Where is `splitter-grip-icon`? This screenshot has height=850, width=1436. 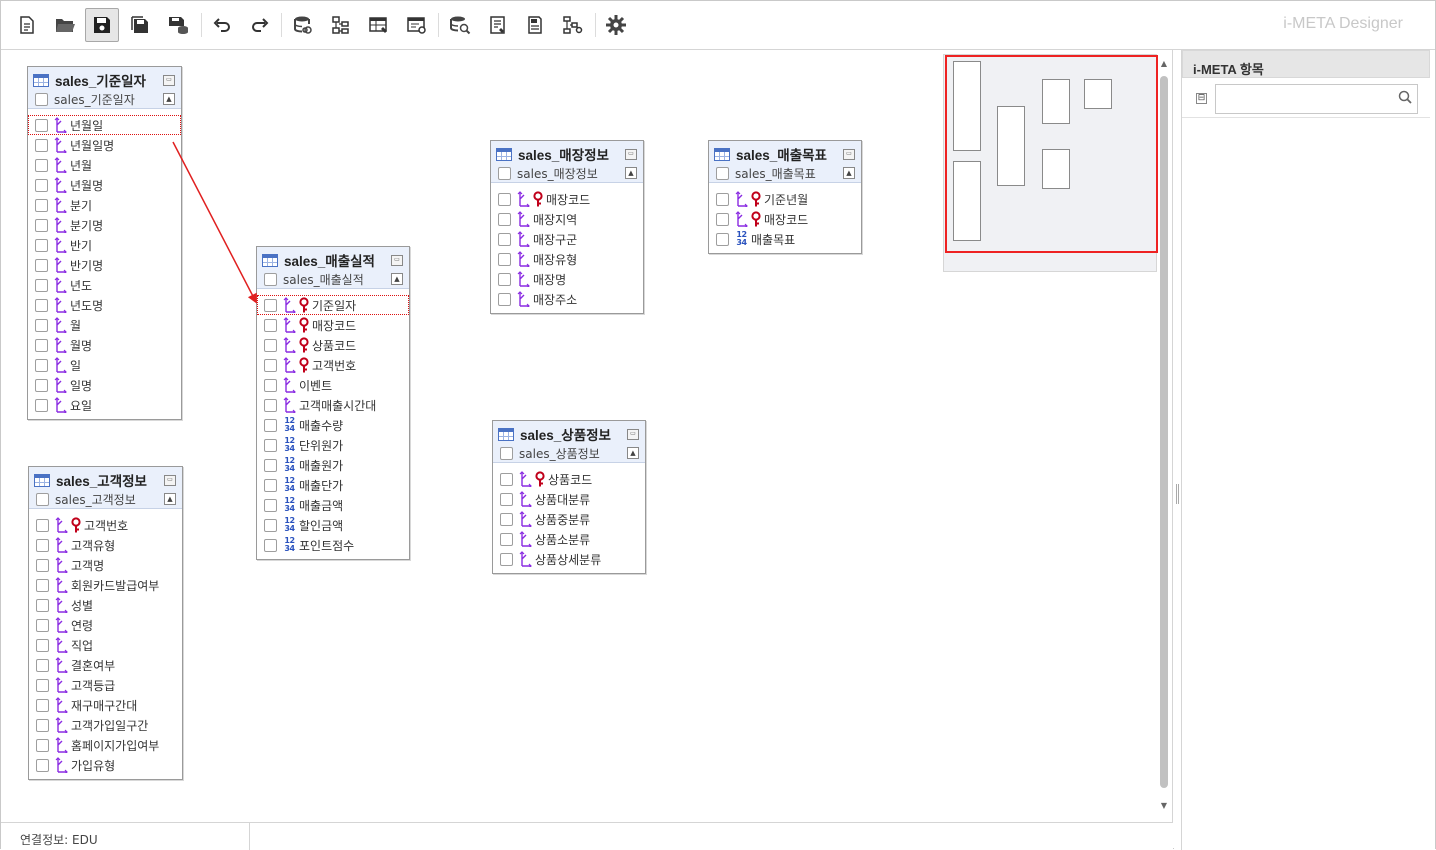 splitter-grip-icon is located at coordinates (1177, 494).